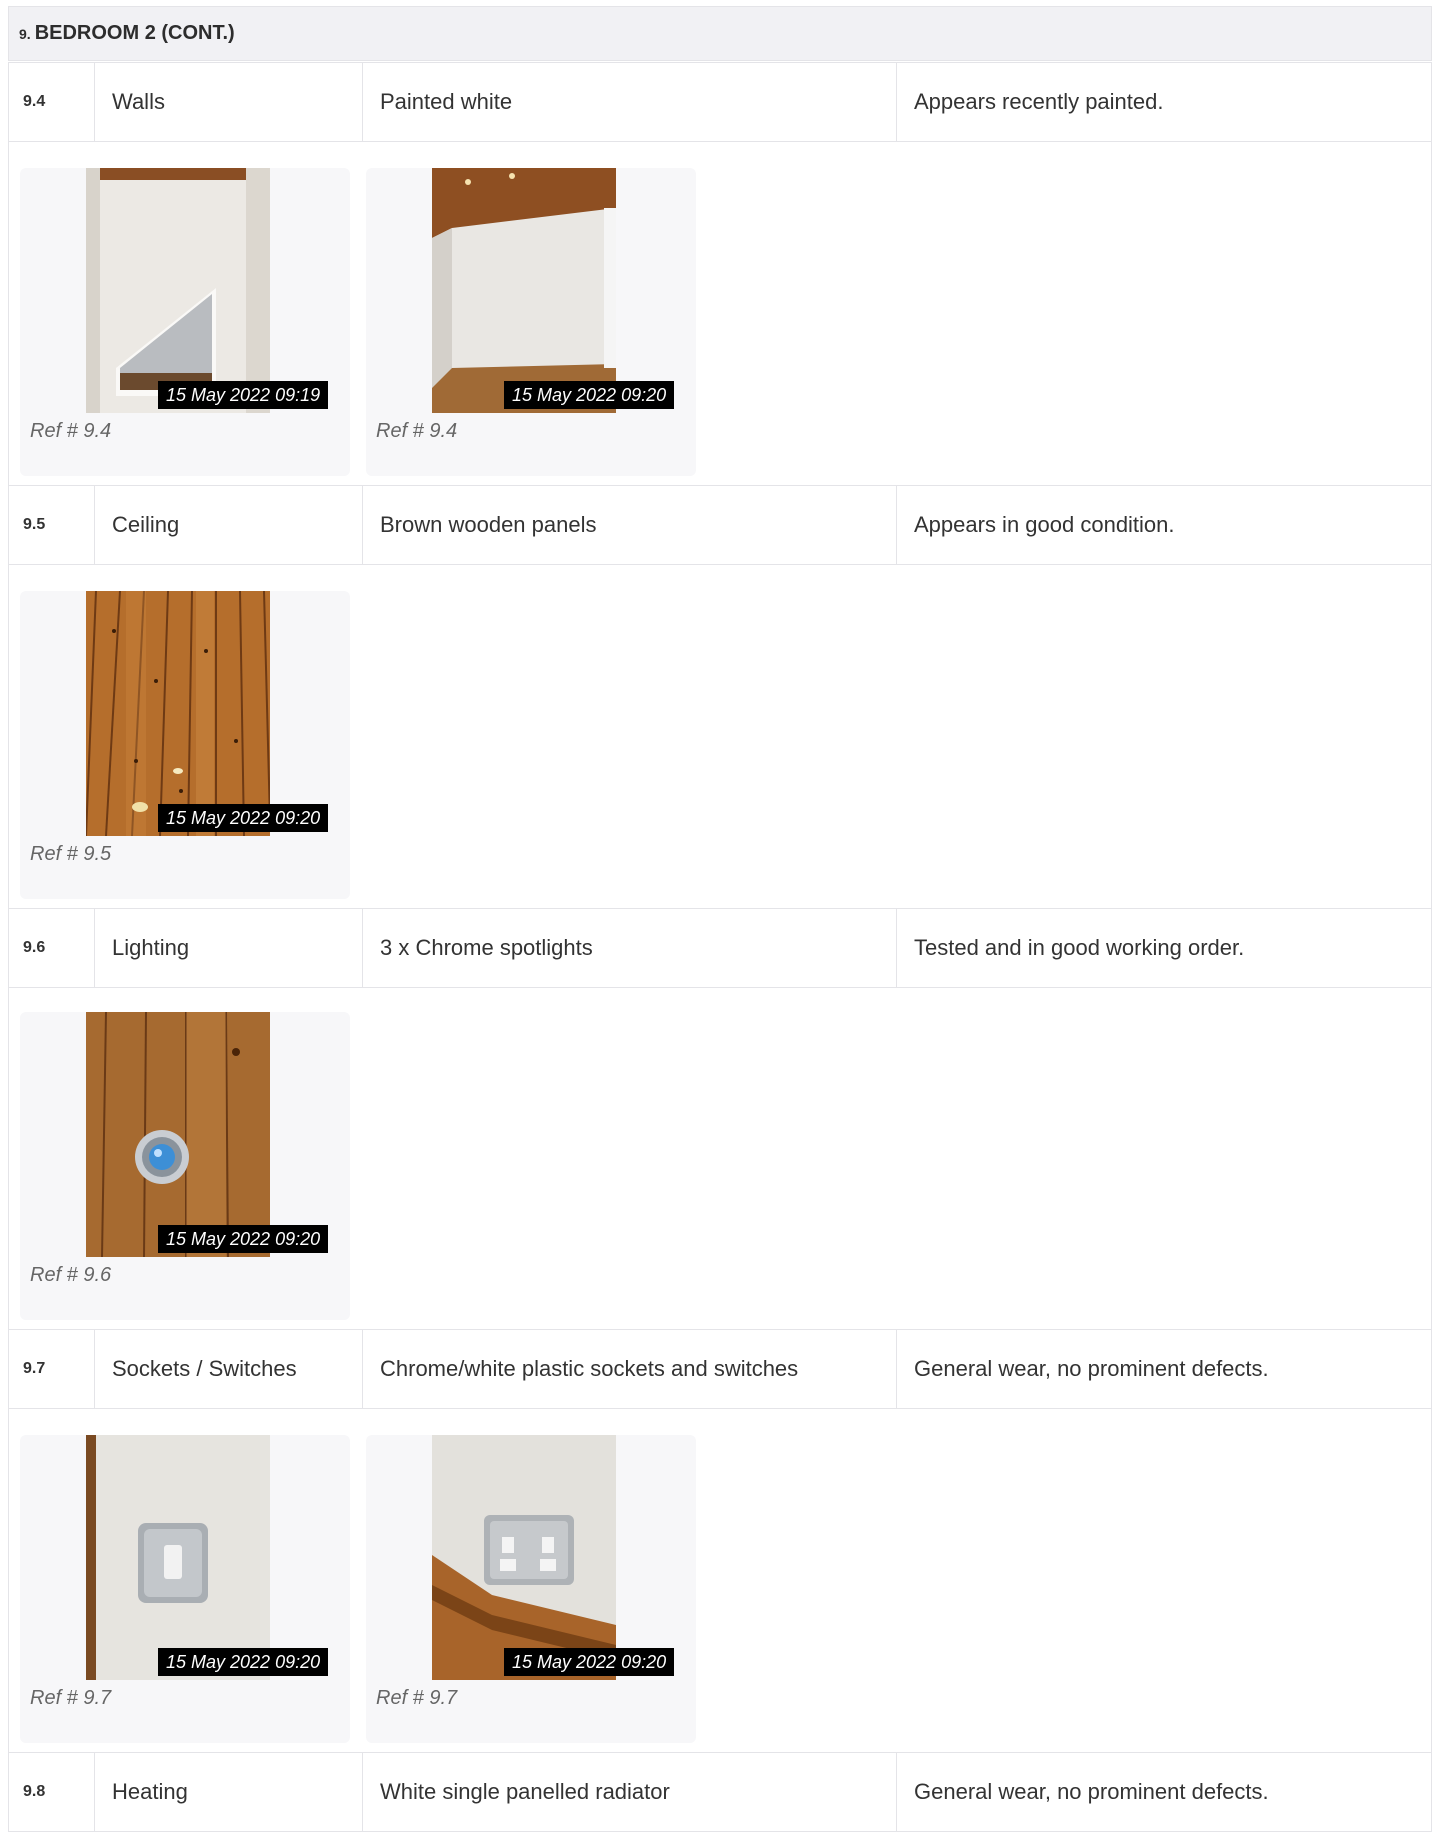  I want to click on item-name: Sockets / Switches, so click(228, 1369).